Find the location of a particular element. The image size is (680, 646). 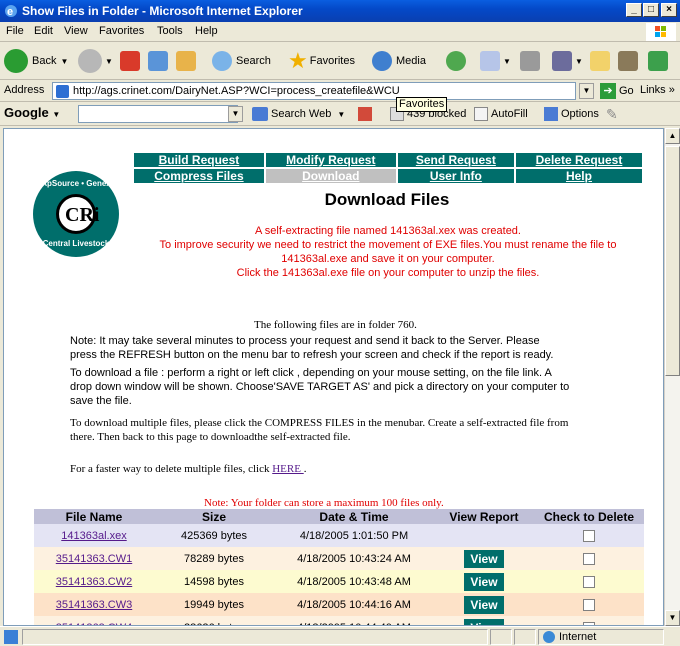

print-icon is located at coordinates (530, 61).